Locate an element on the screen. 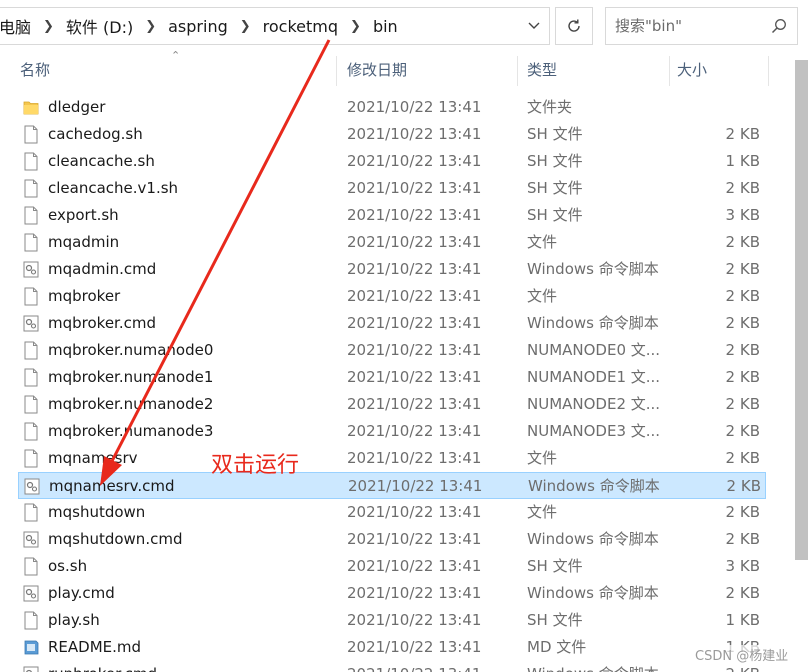 Image resolution: width=810 pixels, height=672 pixels. file-row: README.md2021/10/22 13:41MD 文件1 KB is located at coordinates (392, 647).